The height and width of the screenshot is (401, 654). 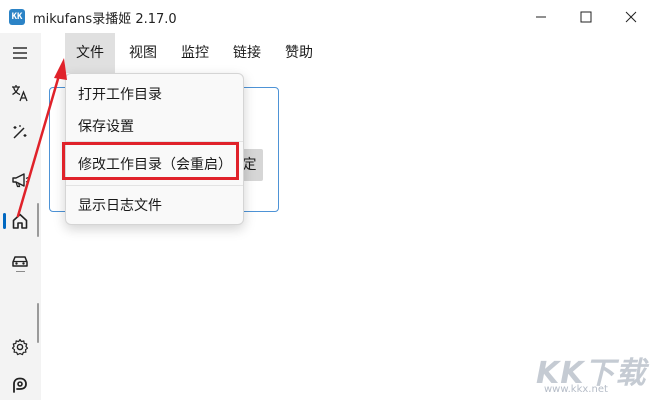 What do you see at coordinates (594, 373) in the screenshot?
I see `watermark-logo: KK下载 www.kkx.net` at bounding box center [594, 373].